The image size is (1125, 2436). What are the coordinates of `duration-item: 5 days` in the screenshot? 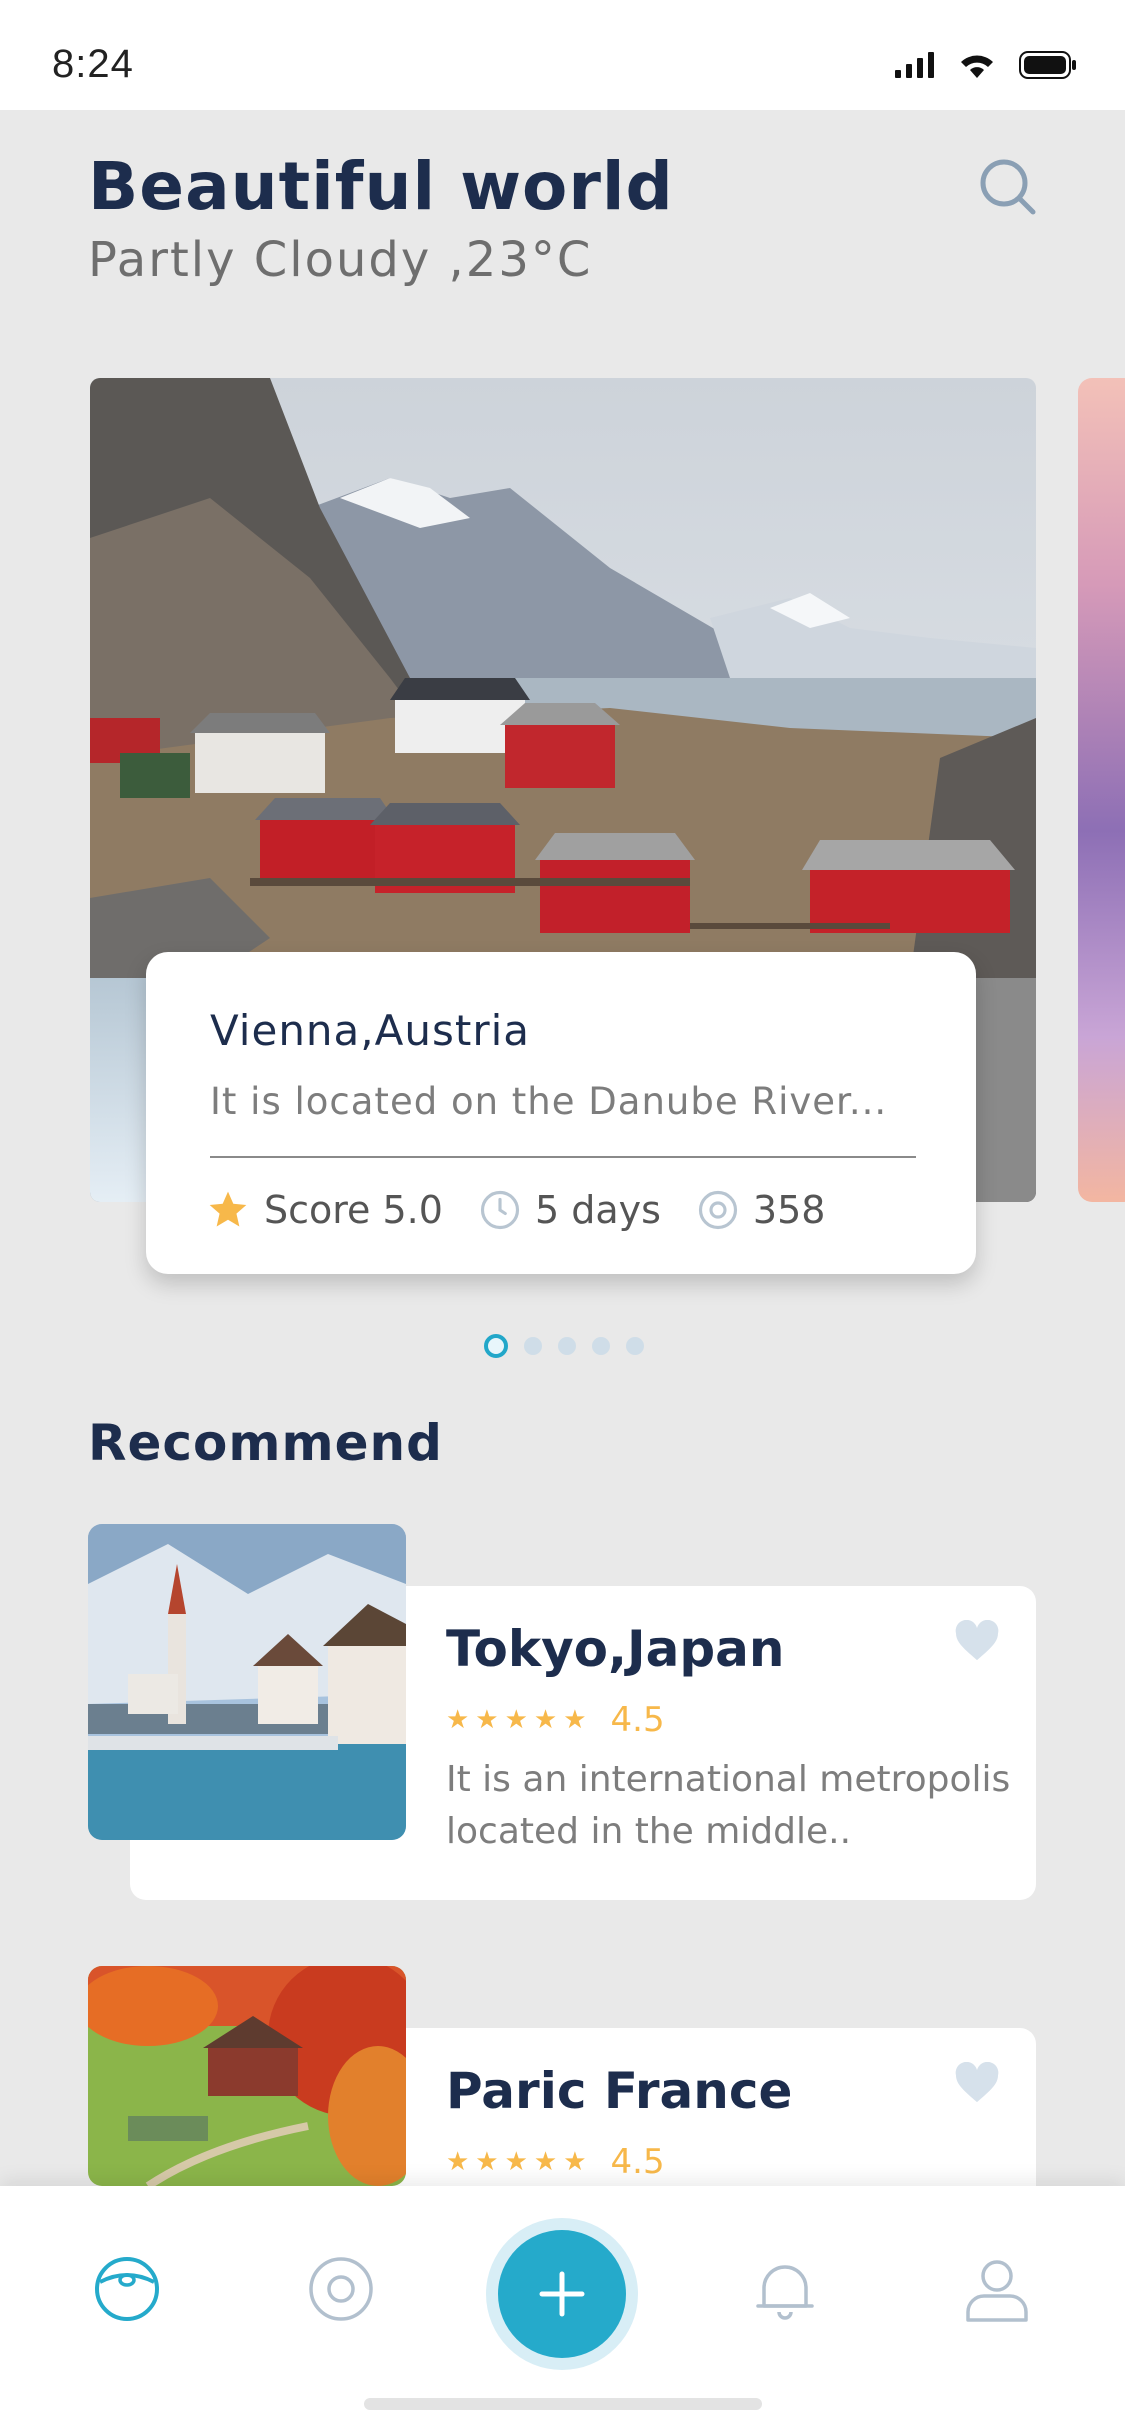 It's located at (570, 1210).